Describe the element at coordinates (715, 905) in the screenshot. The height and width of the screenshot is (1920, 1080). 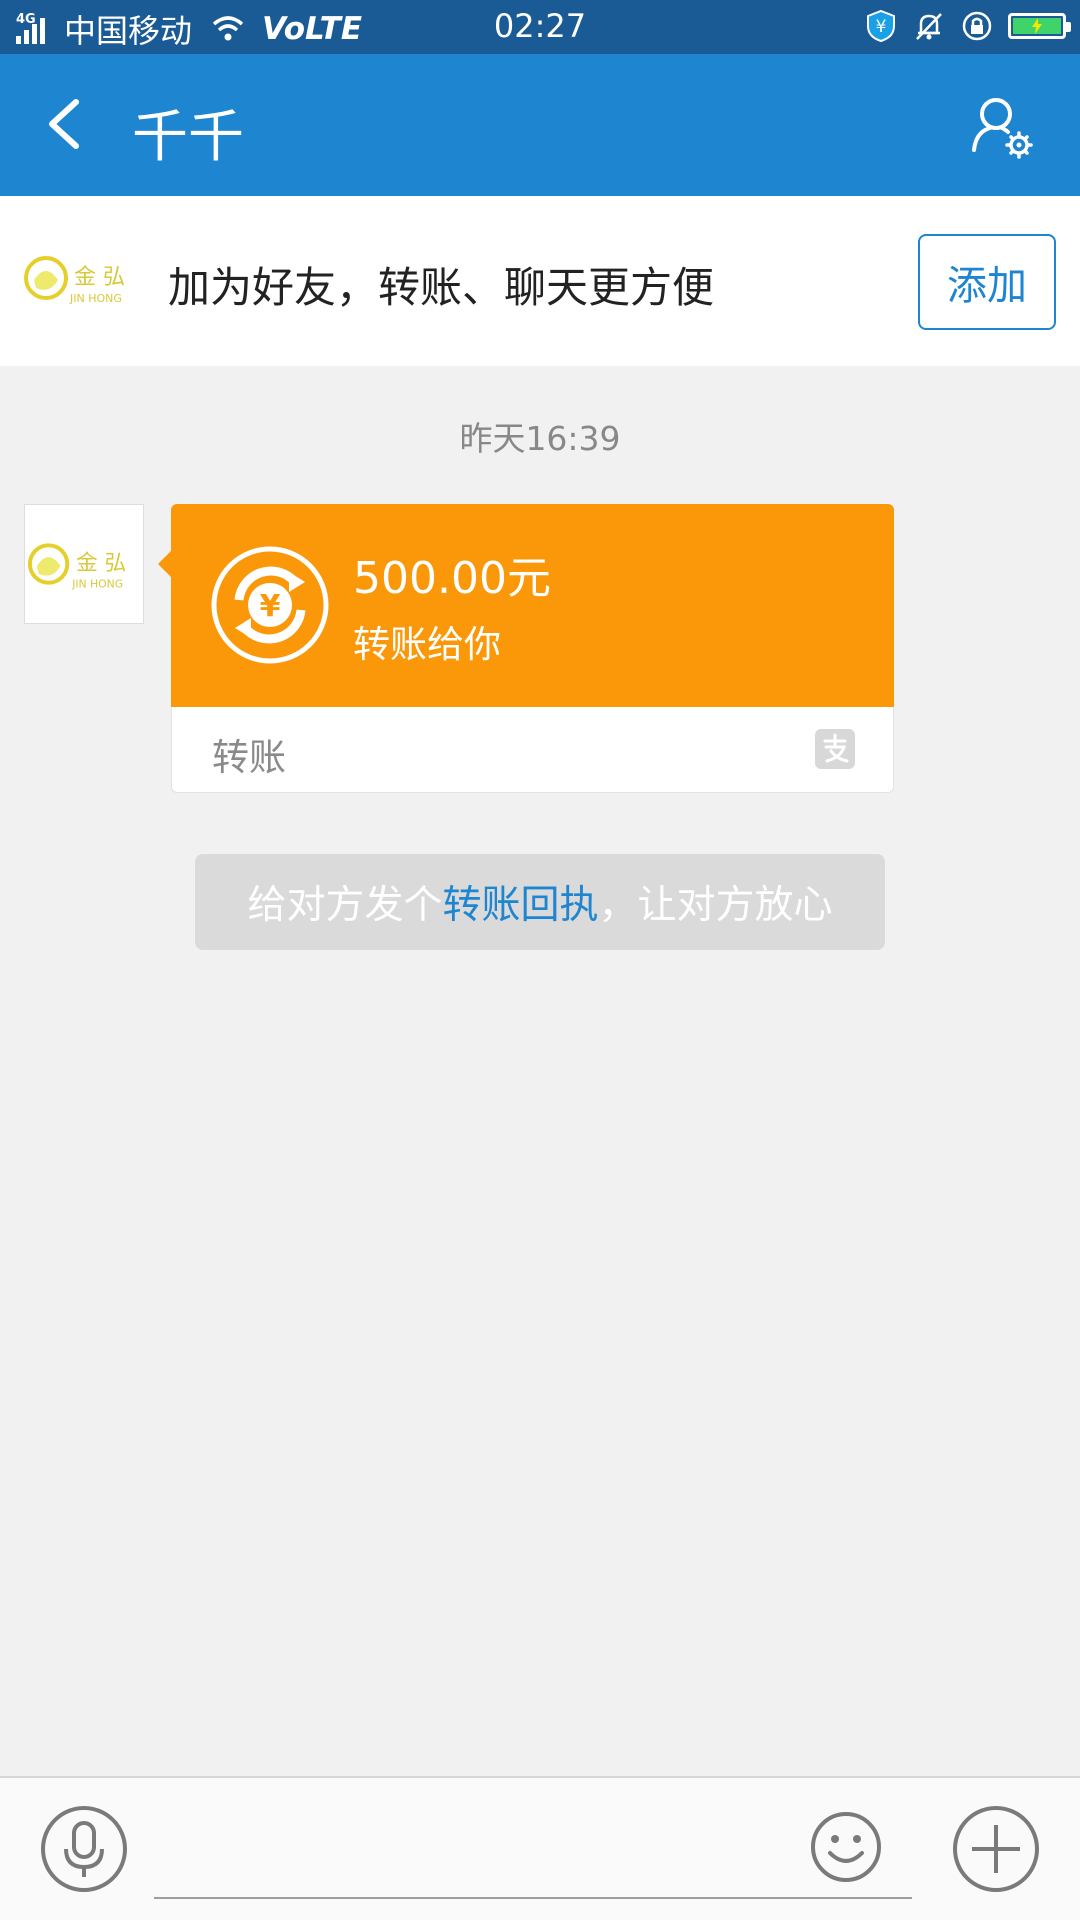
I see `tip-suffix: ，让对方放心` at that location.